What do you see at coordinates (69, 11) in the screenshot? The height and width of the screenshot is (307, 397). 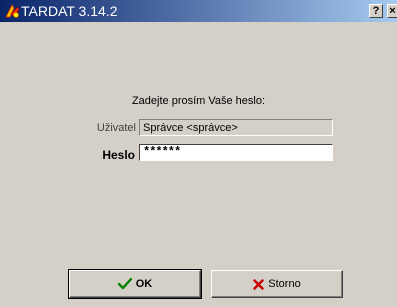 I see `window-title: TARDAT 3.14.2` at bounding box center [69, 11].